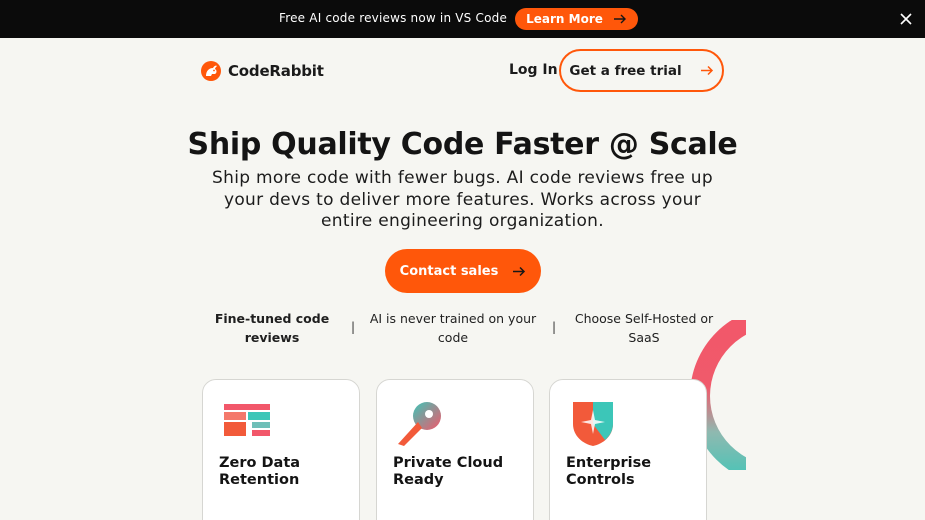 The height and width of the screenshot is (520, 925). I want to click on learn-more-button: Learn More, so click(576, 19).